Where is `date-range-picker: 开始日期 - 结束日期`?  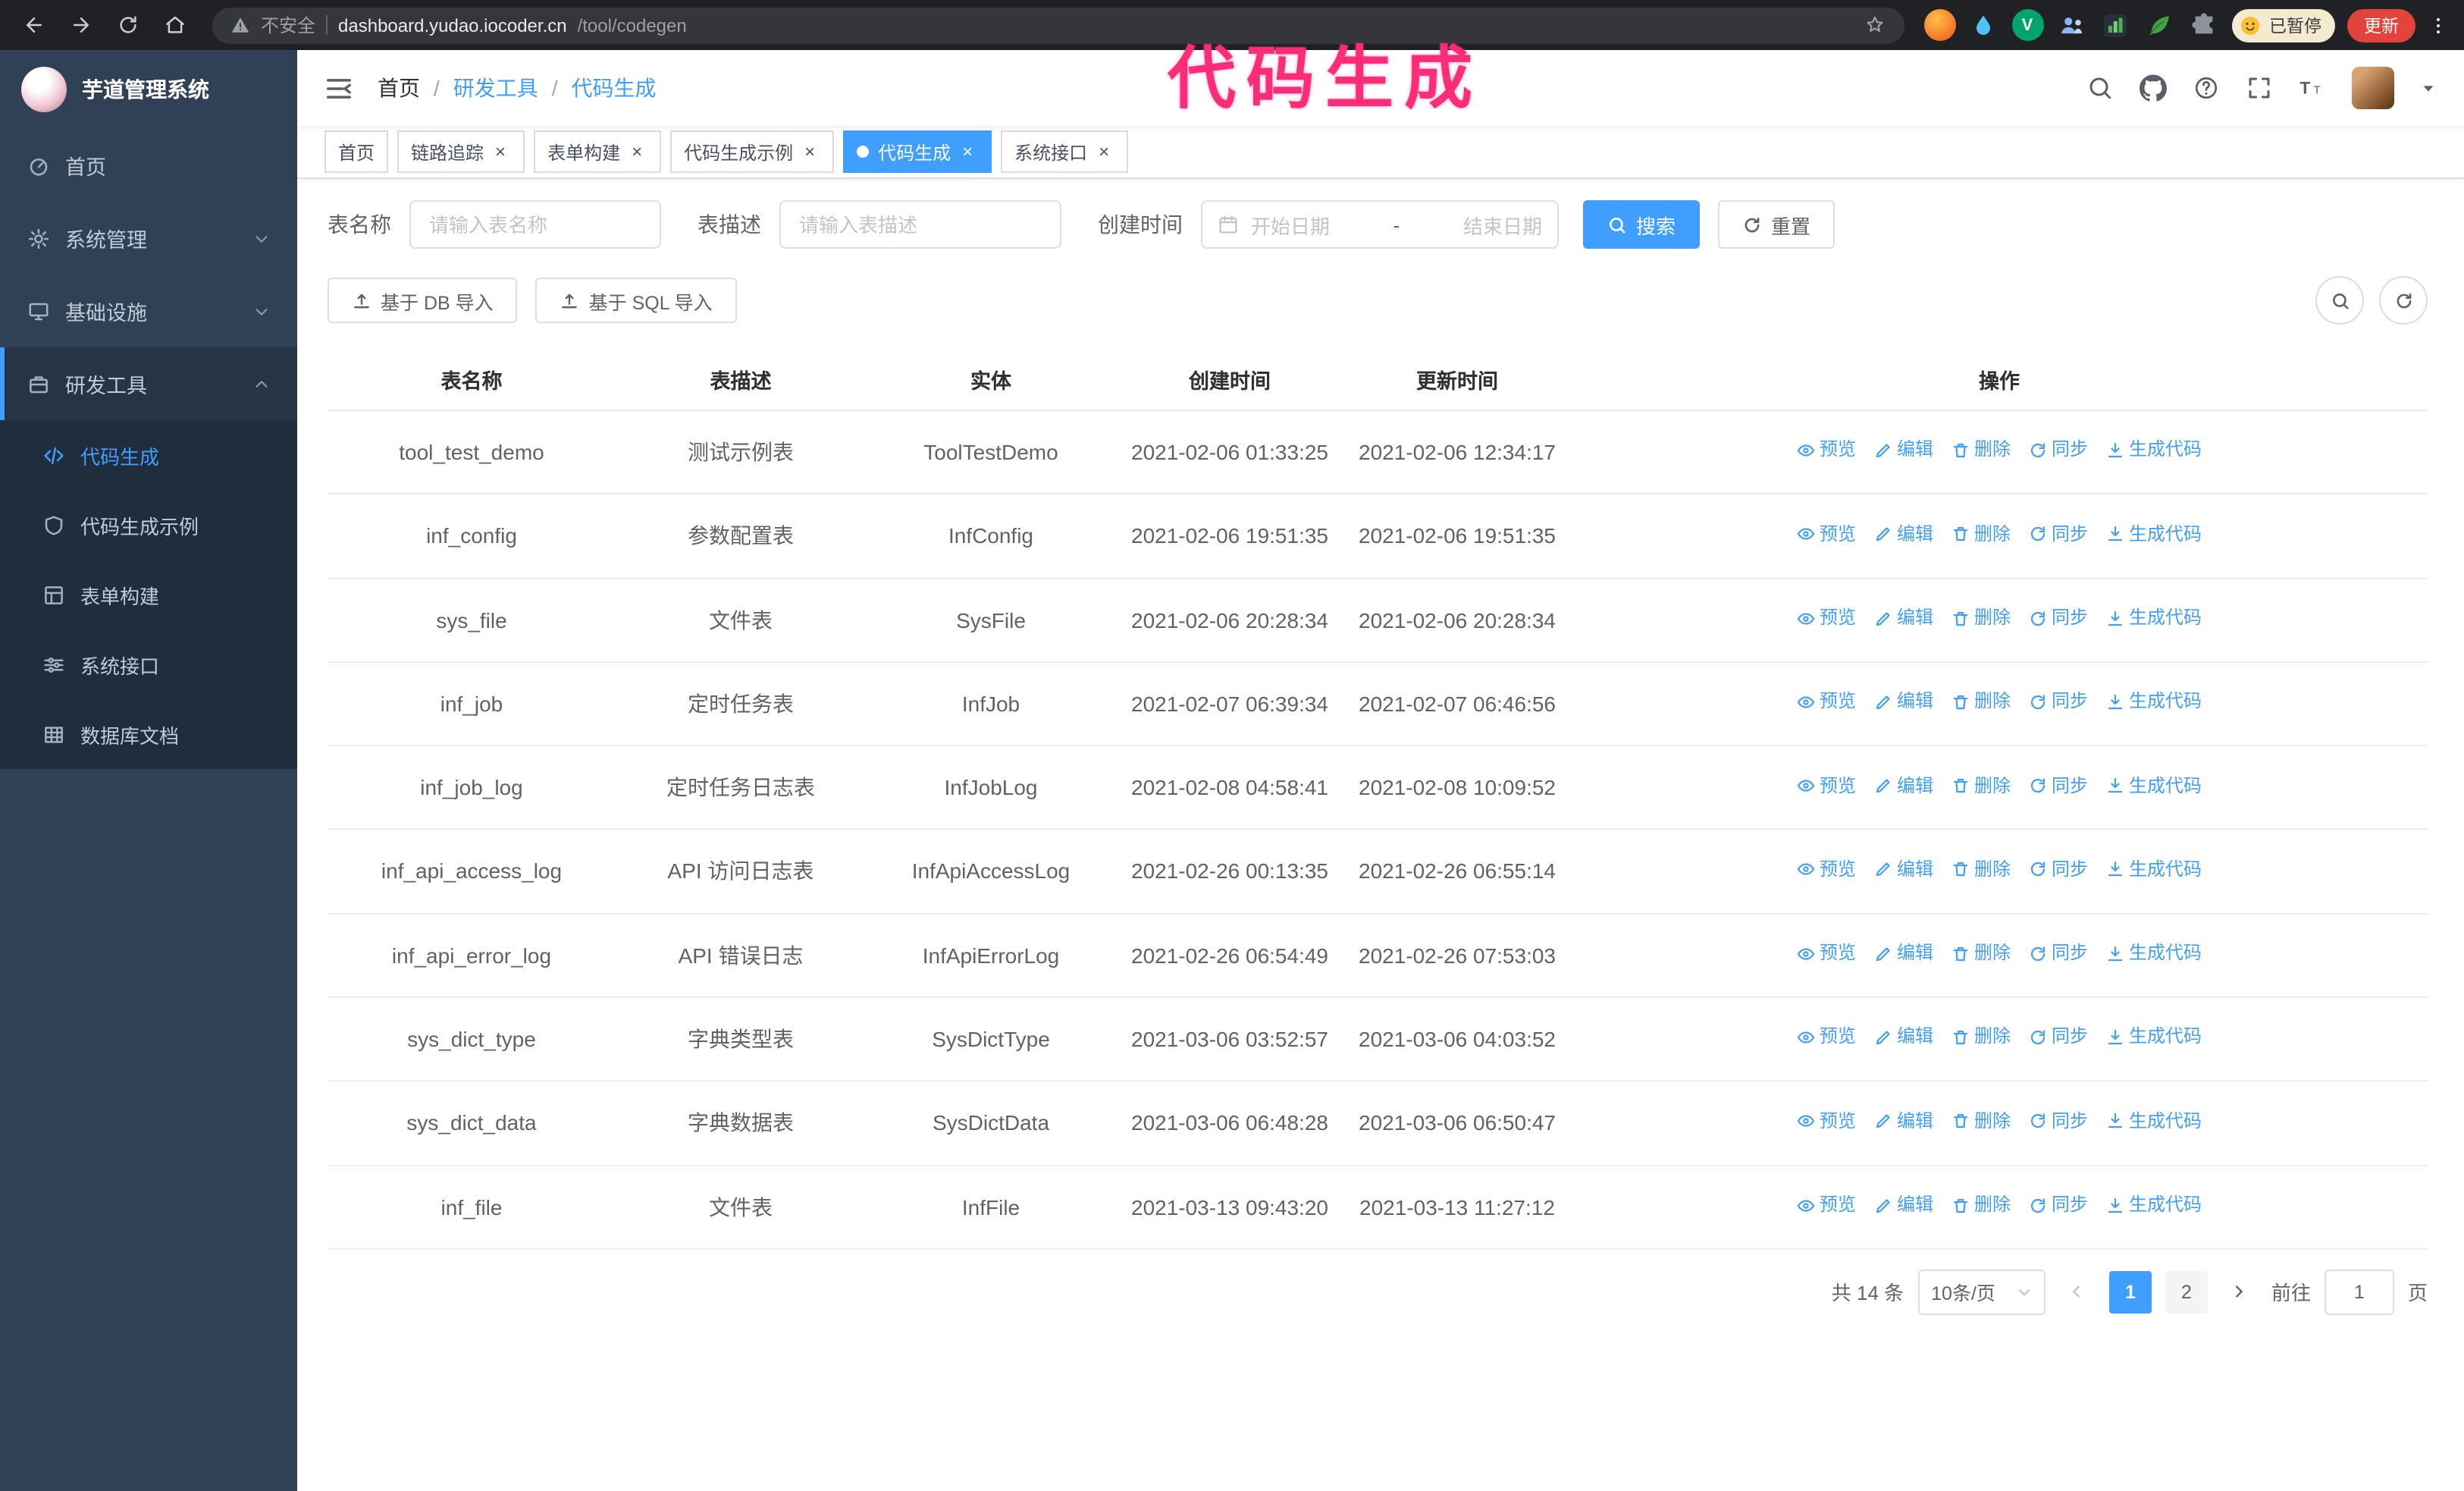
date-range-picker: 开始日期 - 结束日期 is located at coordinates (1380, 224).